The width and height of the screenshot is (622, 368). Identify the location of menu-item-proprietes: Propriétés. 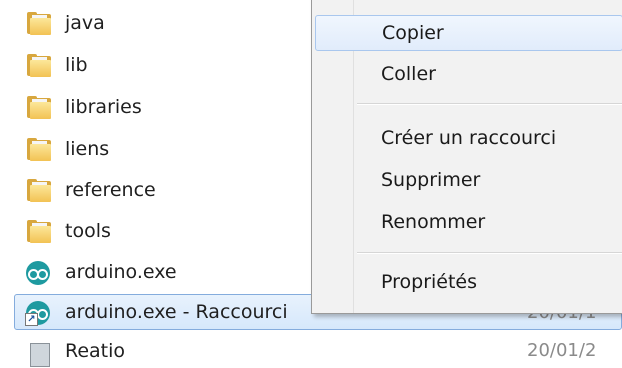
(468, 283).